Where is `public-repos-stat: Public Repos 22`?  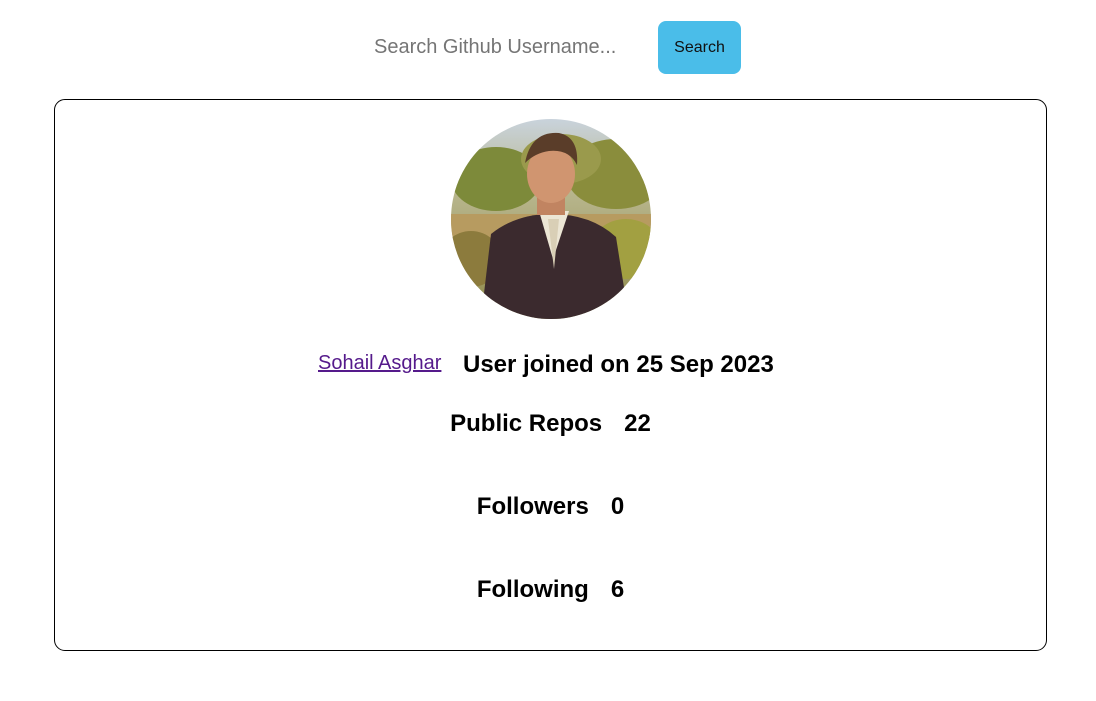 public-repos-stat: Public Repos 22 is located at coordinates (550, 424).